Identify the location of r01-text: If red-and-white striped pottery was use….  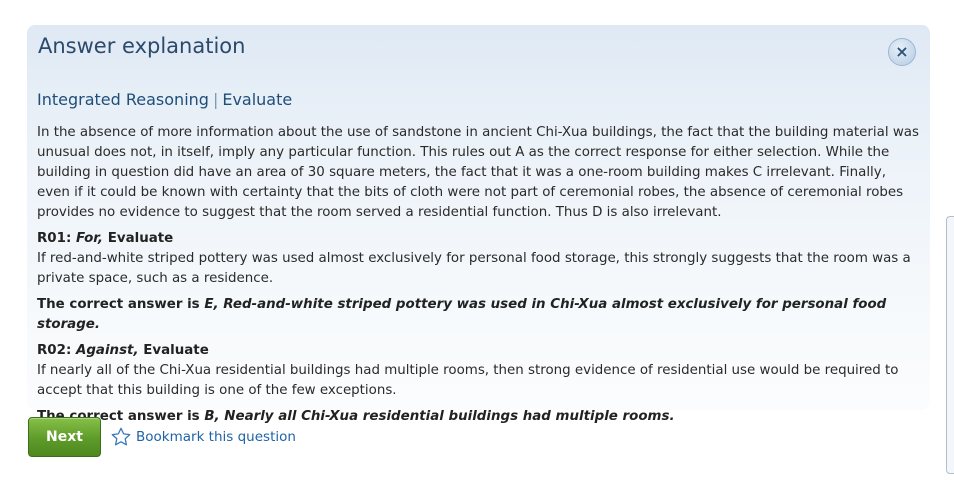
(474, 268).